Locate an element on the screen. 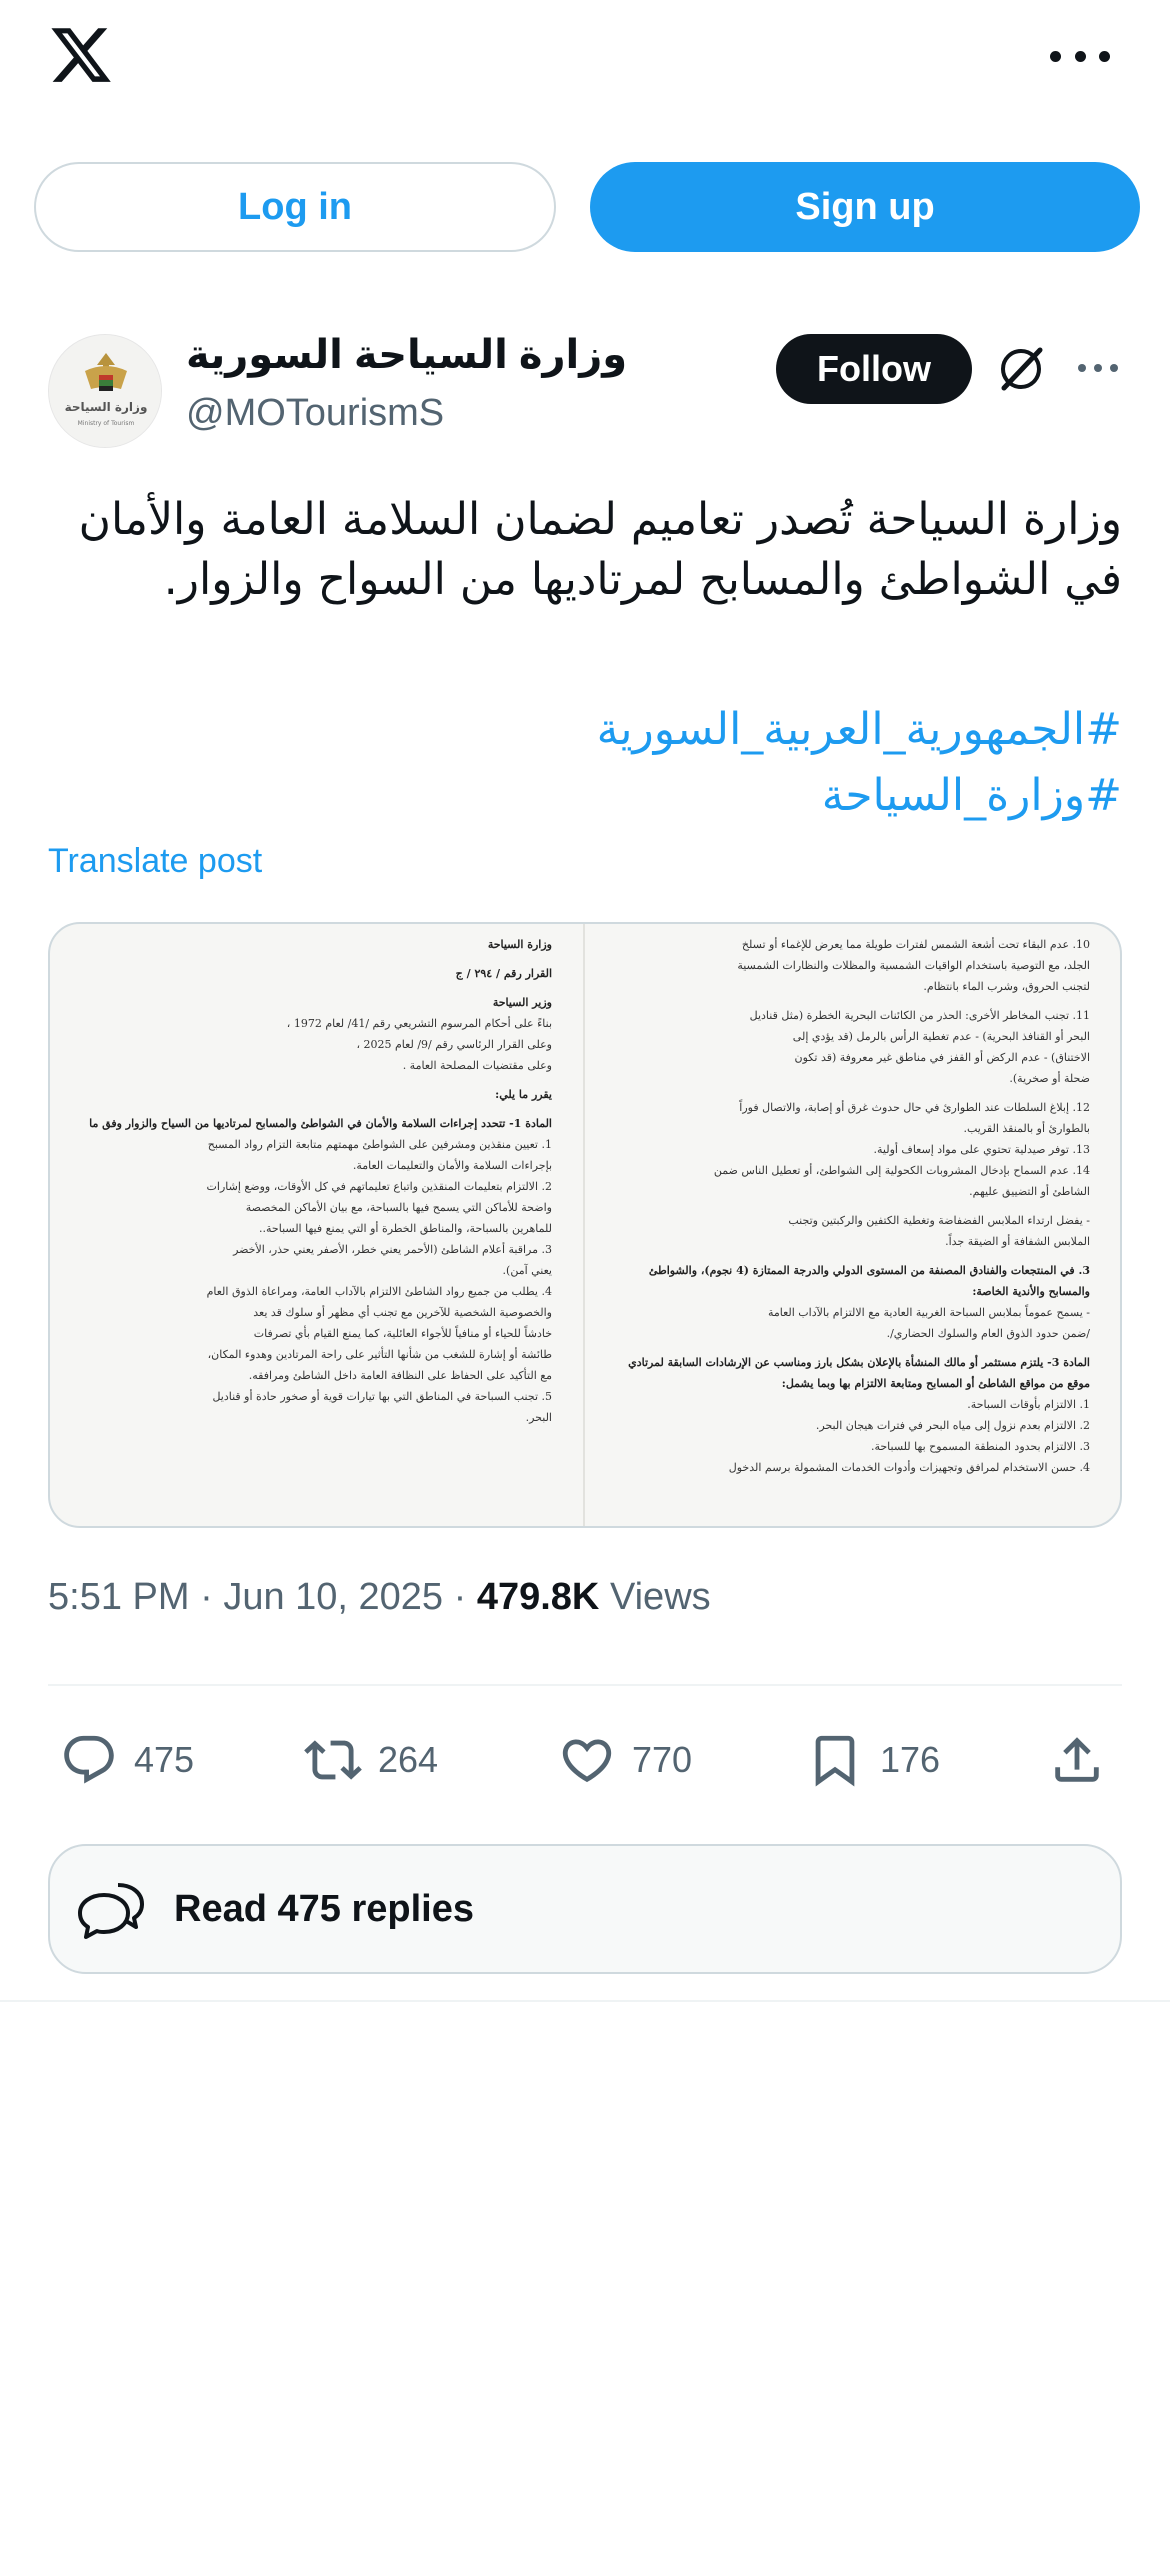 Image resolution: width=1170 pixels, height=2571 pixels. top-bar is located at coordinates (585, 60).